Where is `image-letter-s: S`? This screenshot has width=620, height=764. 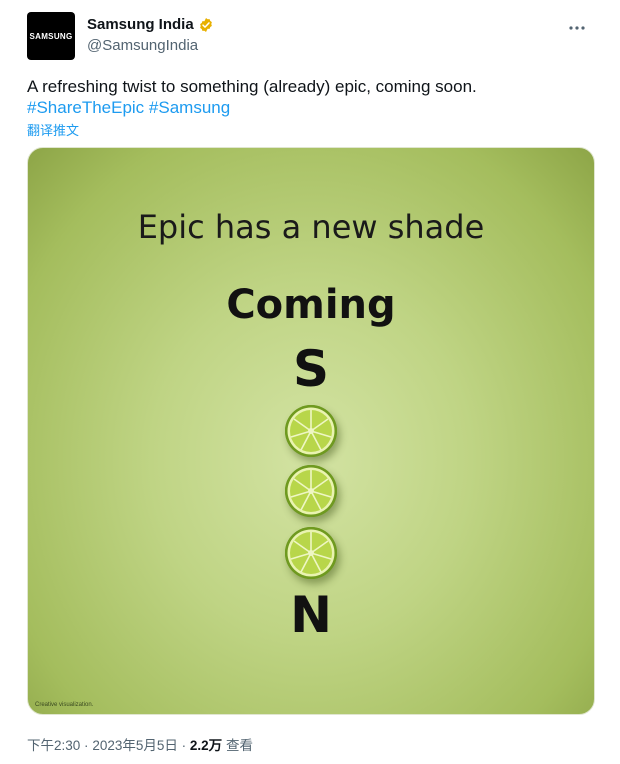 image-letter-s: S is located at coordinates (310, 369).